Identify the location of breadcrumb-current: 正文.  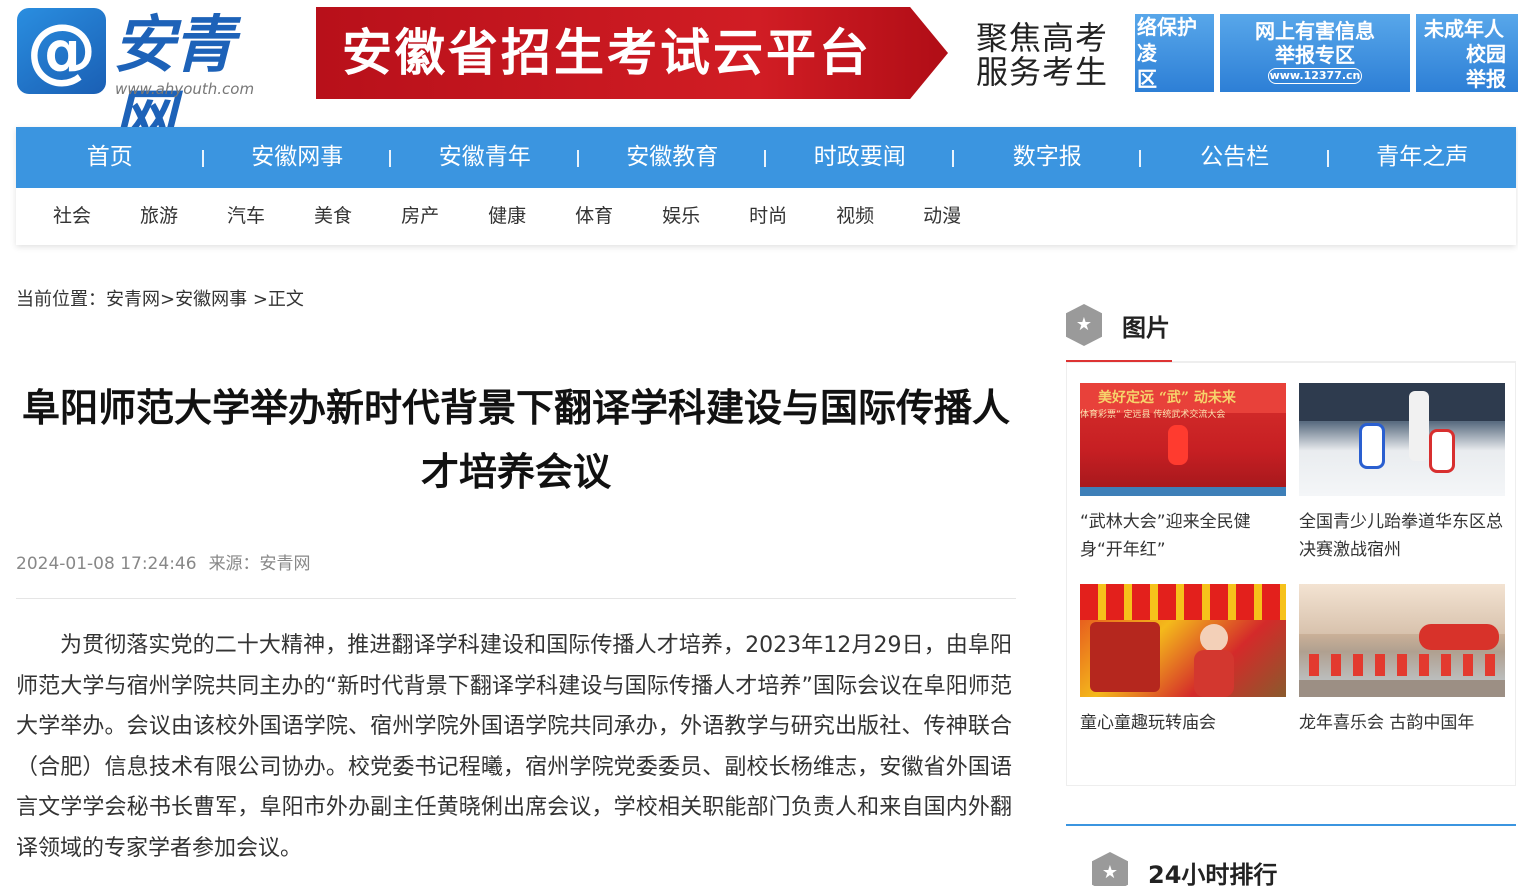
(285, 299).